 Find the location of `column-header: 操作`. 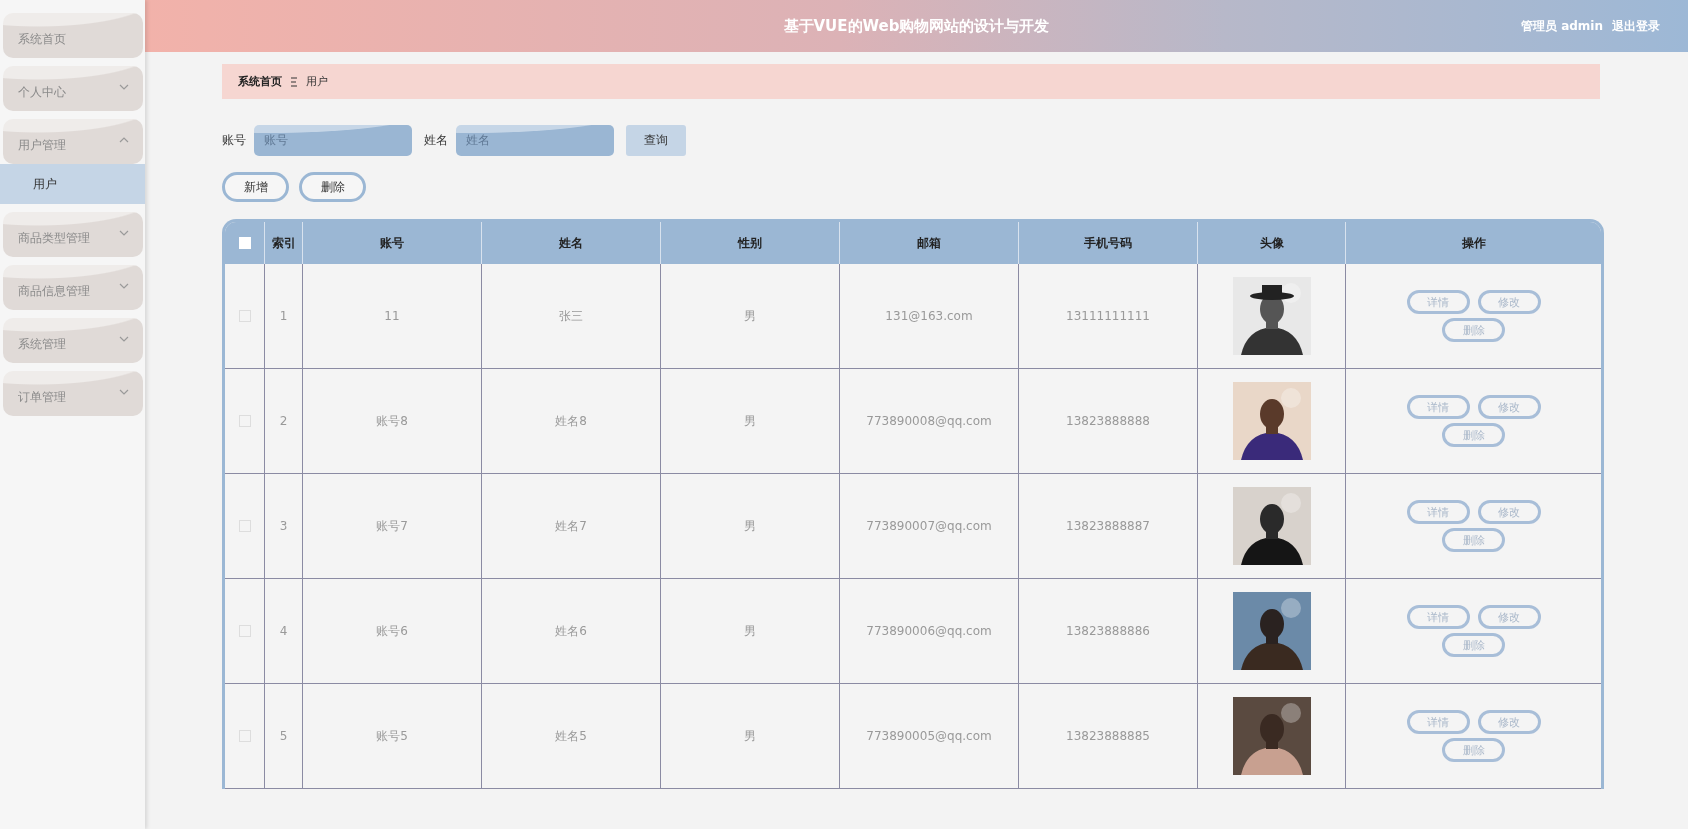

column-header: 操作 is located at coordinates (1473, 243).